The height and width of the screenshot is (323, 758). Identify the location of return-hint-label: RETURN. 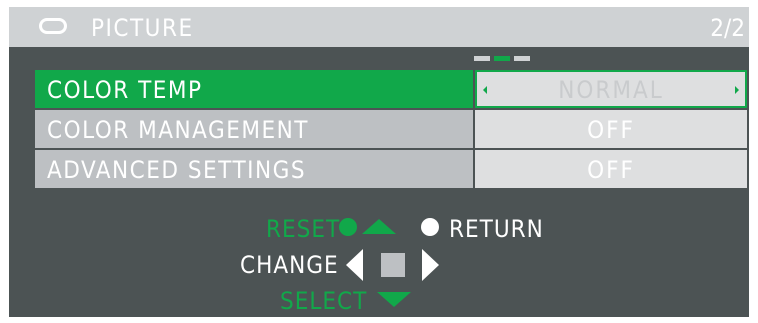
(496, 229).